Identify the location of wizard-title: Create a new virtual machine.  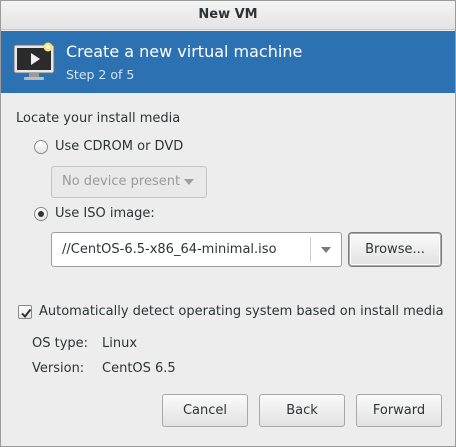
(184, 51).